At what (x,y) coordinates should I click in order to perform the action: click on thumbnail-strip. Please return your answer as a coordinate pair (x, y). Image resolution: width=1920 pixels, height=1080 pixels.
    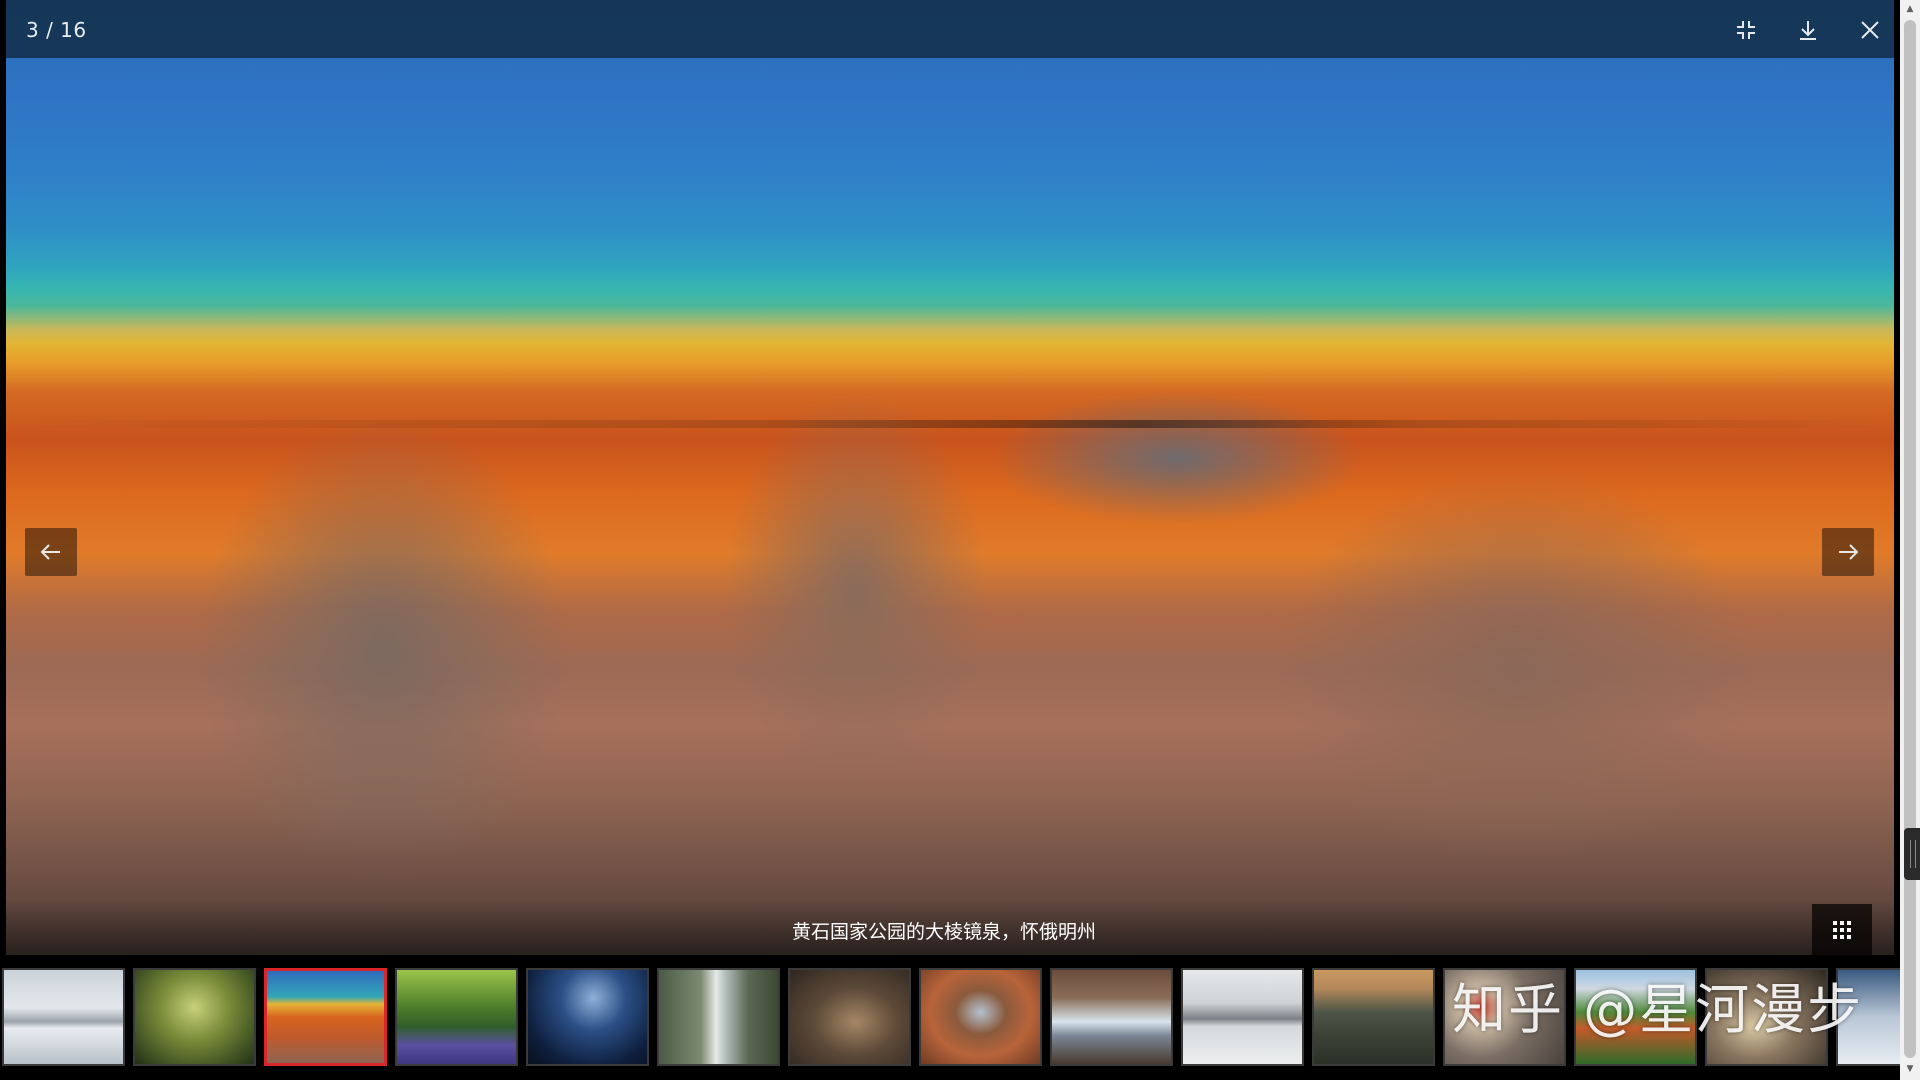
    Looking at the image, I should click on (950, 1021).